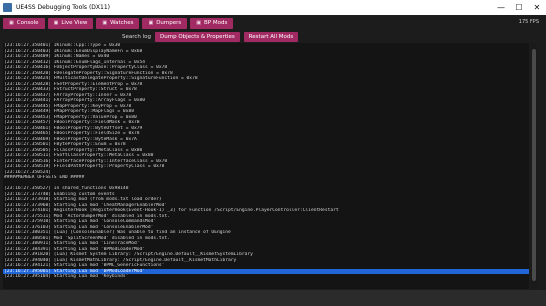 This screenshot has height=306, width=546. What do you see at coordinates (122, 23) in the screenshot?
I see `tab-label: Watches` at bounding box center [122, 23].